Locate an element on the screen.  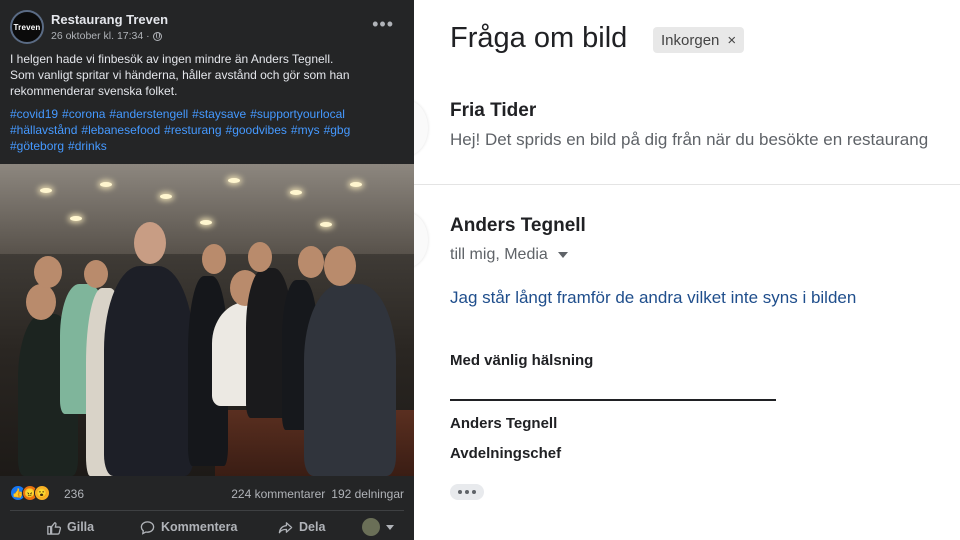
share-icon is located at coordinates (285, 527).